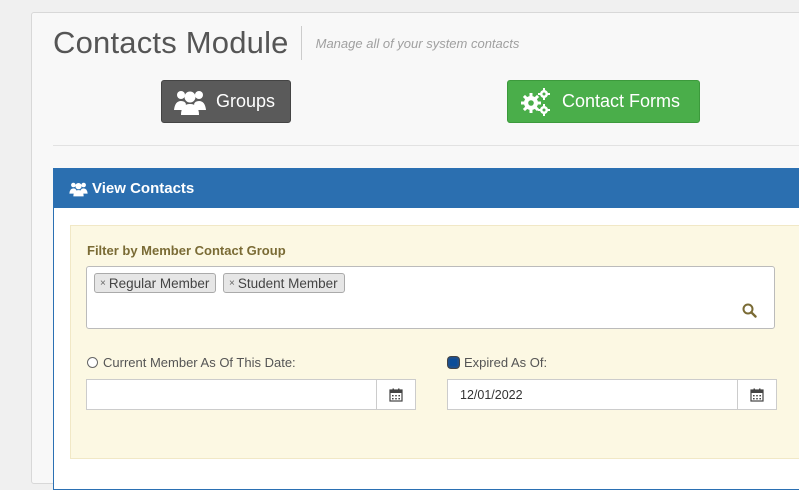  What do you see at coordinates (199, 362) in the screenshot?
I see `current-member-label: Current Member As Of This Date:` at bounding box center [199, 362].